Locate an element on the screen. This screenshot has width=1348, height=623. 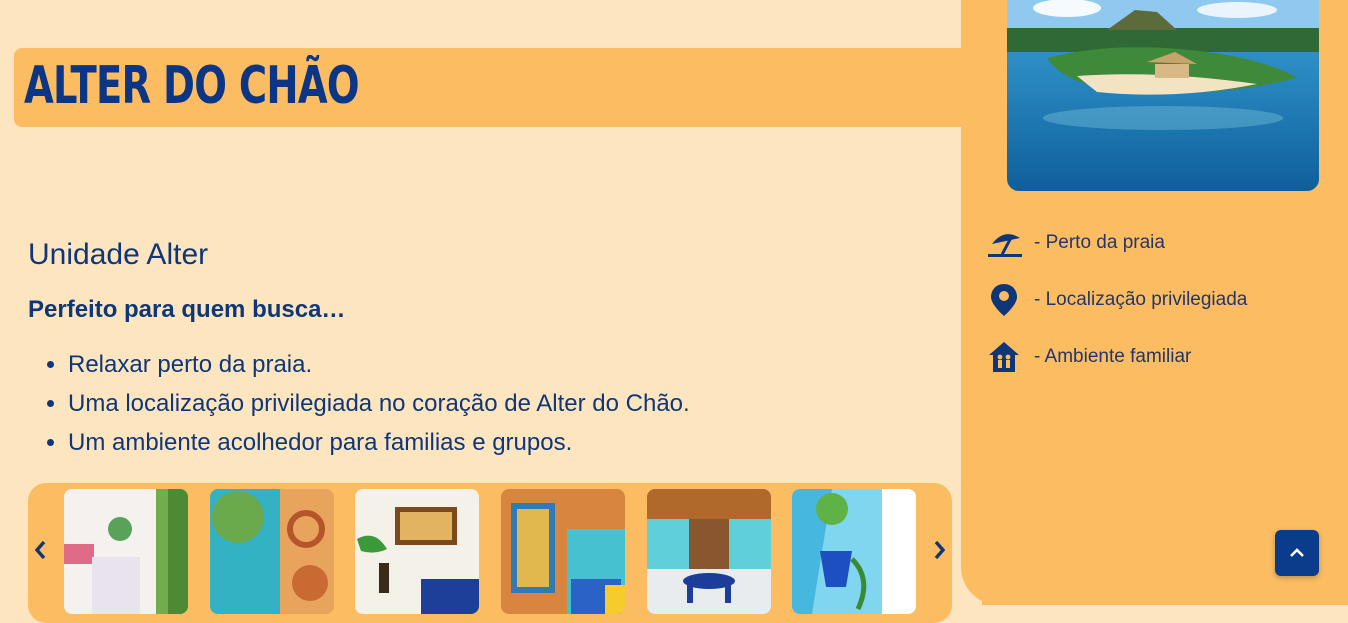
hero-island-photo is located at coordinates (1163, 95).